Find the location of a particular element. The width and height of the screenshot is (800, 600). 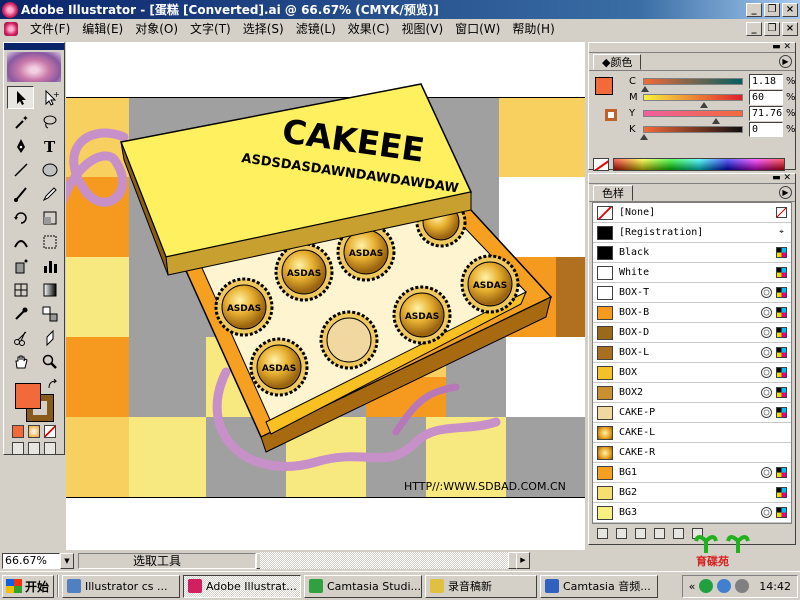

none-color-button is located at coordinates (601, 164).